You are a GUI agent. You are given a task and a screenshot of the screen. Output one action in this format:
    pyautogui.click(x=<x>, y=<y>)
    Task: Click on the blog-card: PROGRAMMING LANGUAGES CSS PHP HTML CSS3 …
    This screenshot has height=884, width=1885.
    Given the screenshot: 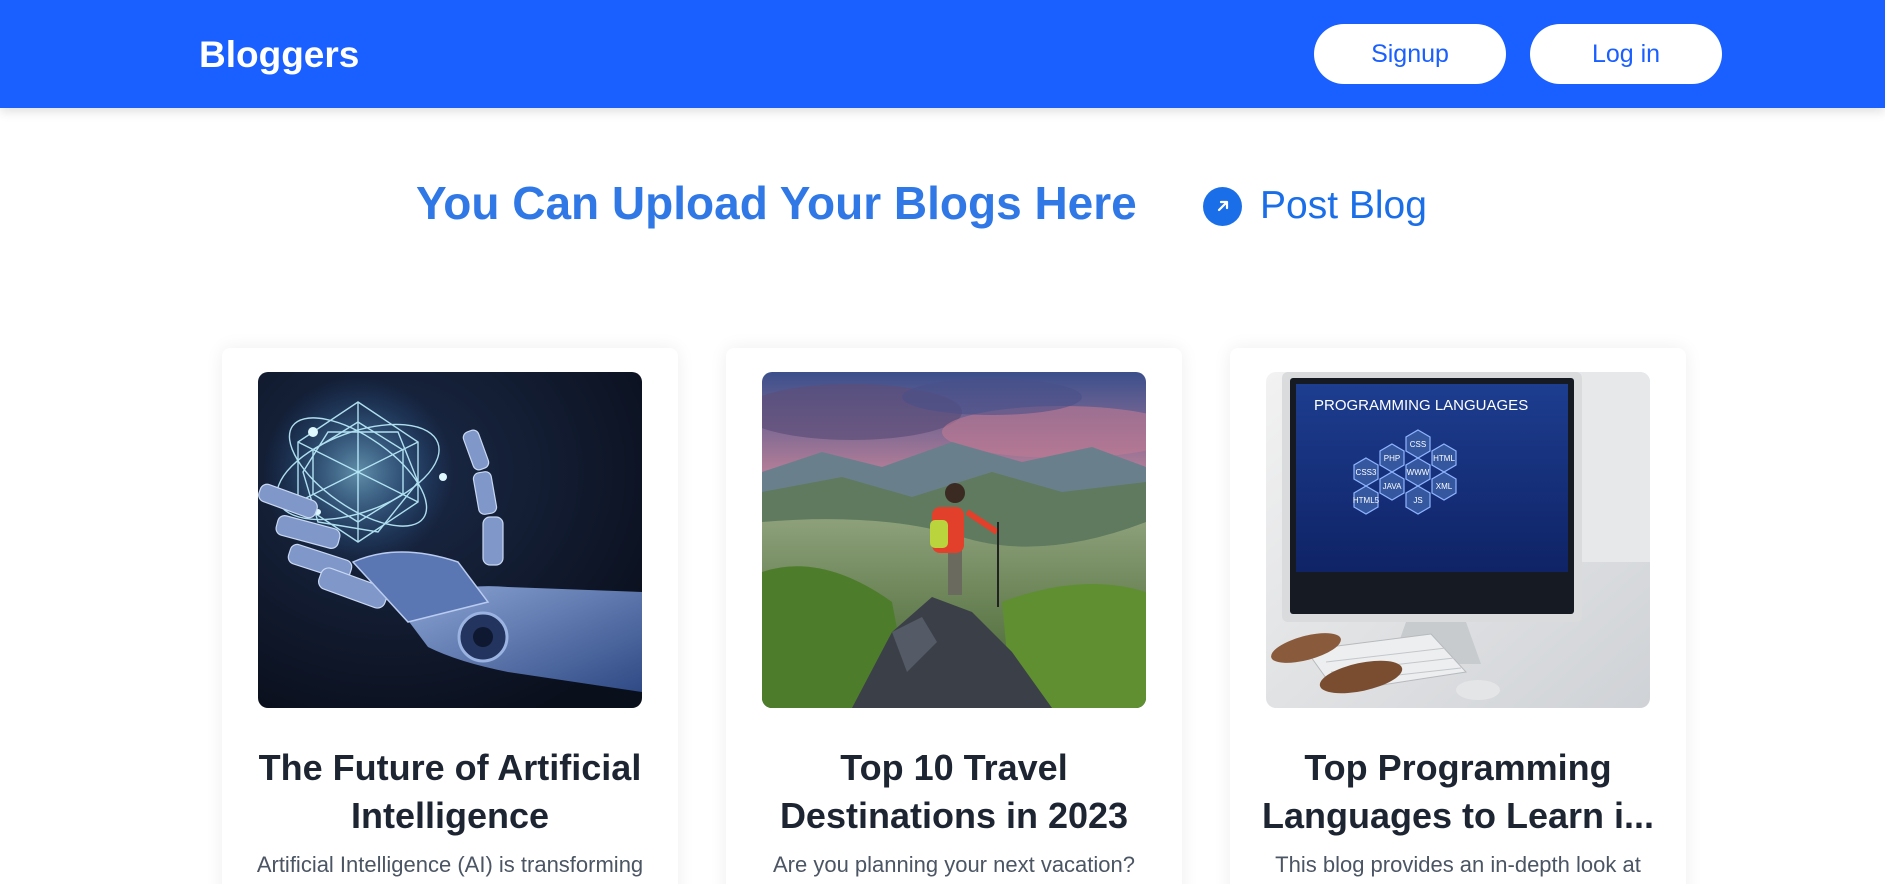 What is the action you would take?
    pyautogui.click(x=1458, y=616)
    